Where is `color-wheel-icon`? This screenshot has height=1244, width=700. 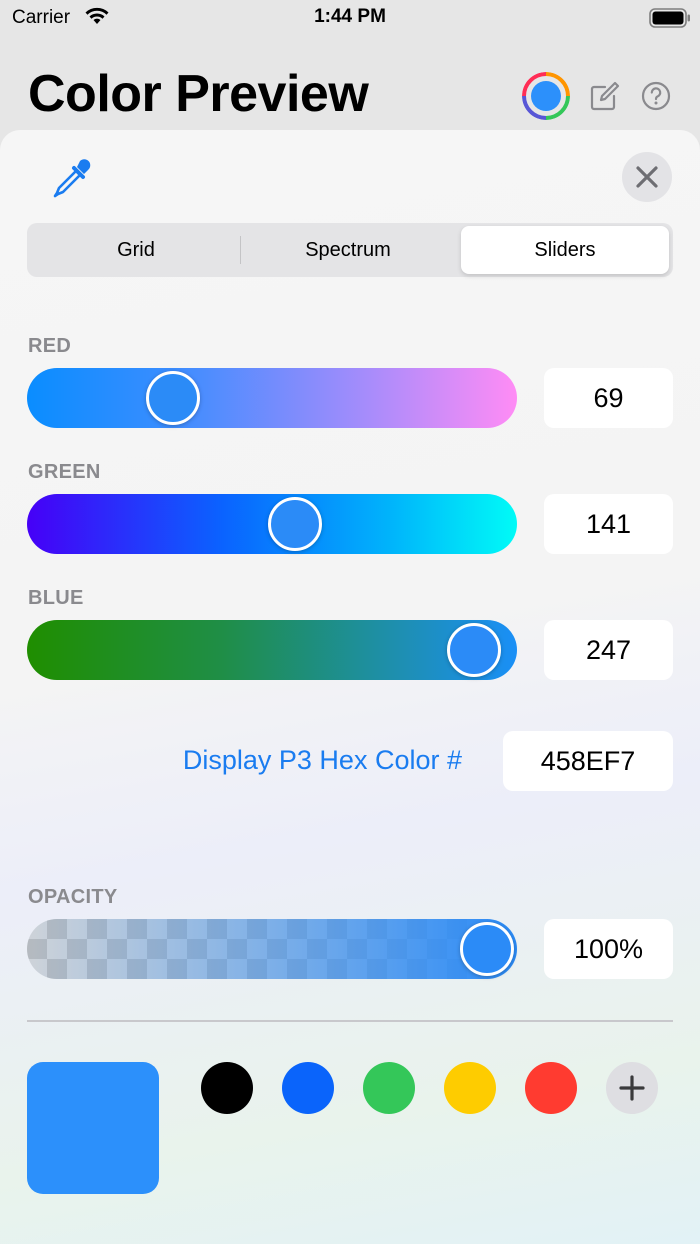
color-wheel-icon is located at coordinates (546, 96).